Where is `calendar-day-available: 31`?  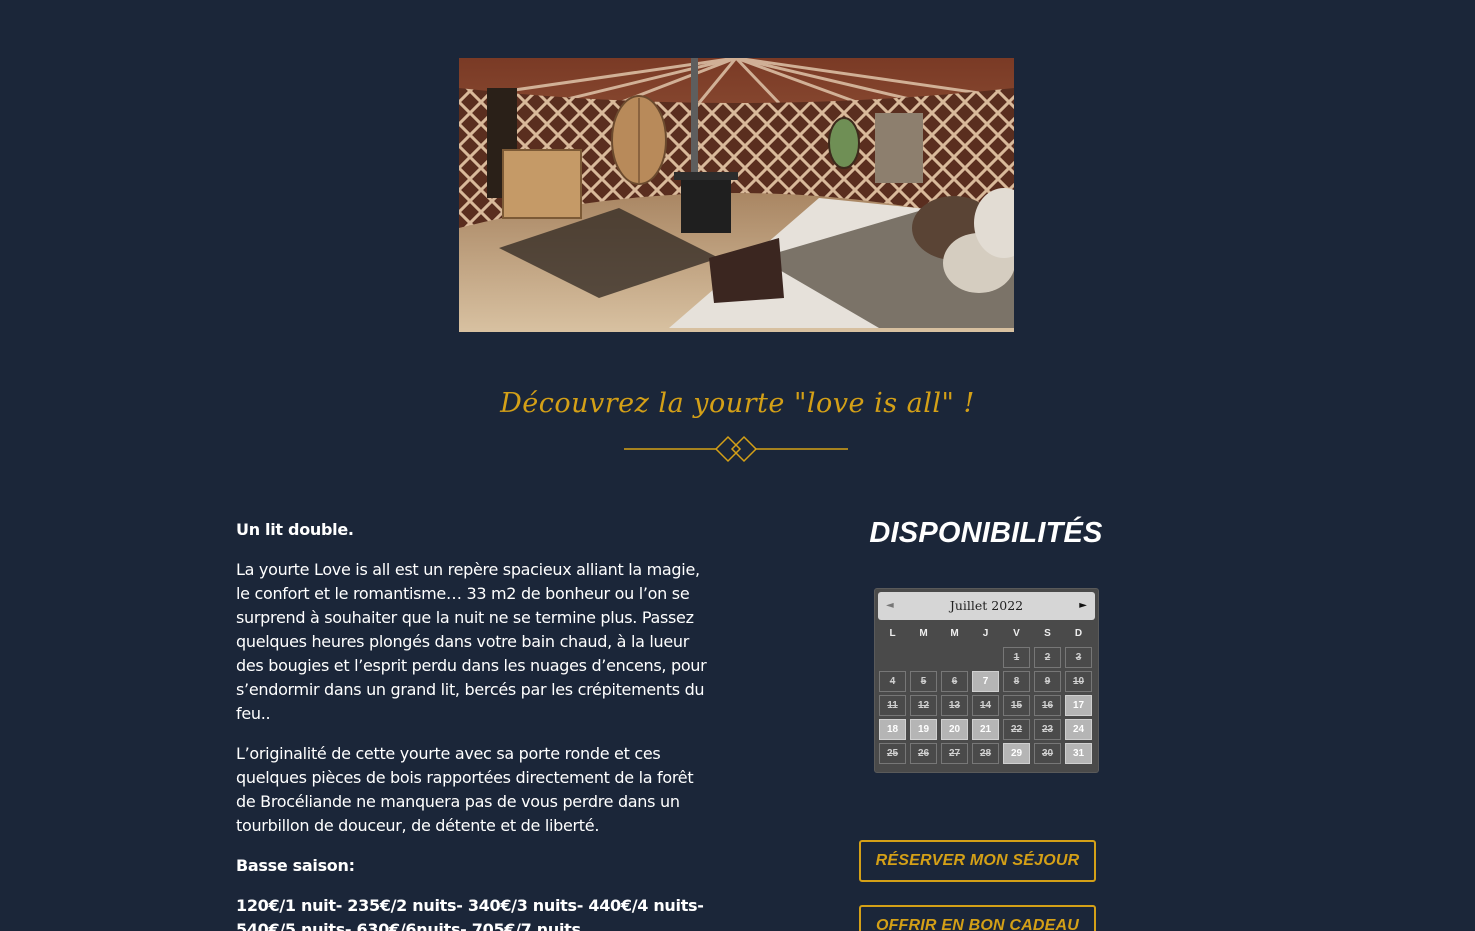
calendar-day-available: 31 is located at coordinates (1078, 753).